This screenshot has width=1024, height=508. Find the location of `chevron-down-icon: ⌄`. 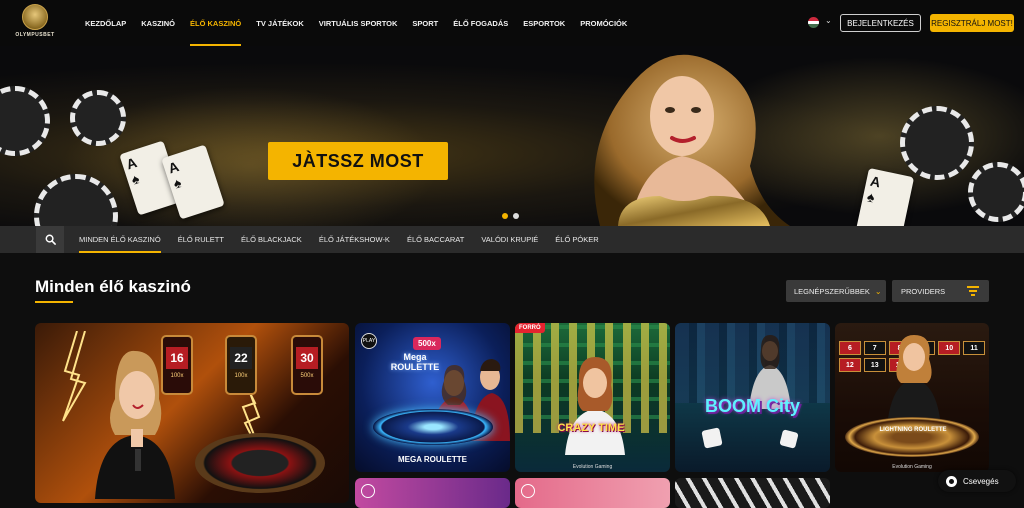

chevron-down-icon: ⌄ is located at coordinates (878, 291).